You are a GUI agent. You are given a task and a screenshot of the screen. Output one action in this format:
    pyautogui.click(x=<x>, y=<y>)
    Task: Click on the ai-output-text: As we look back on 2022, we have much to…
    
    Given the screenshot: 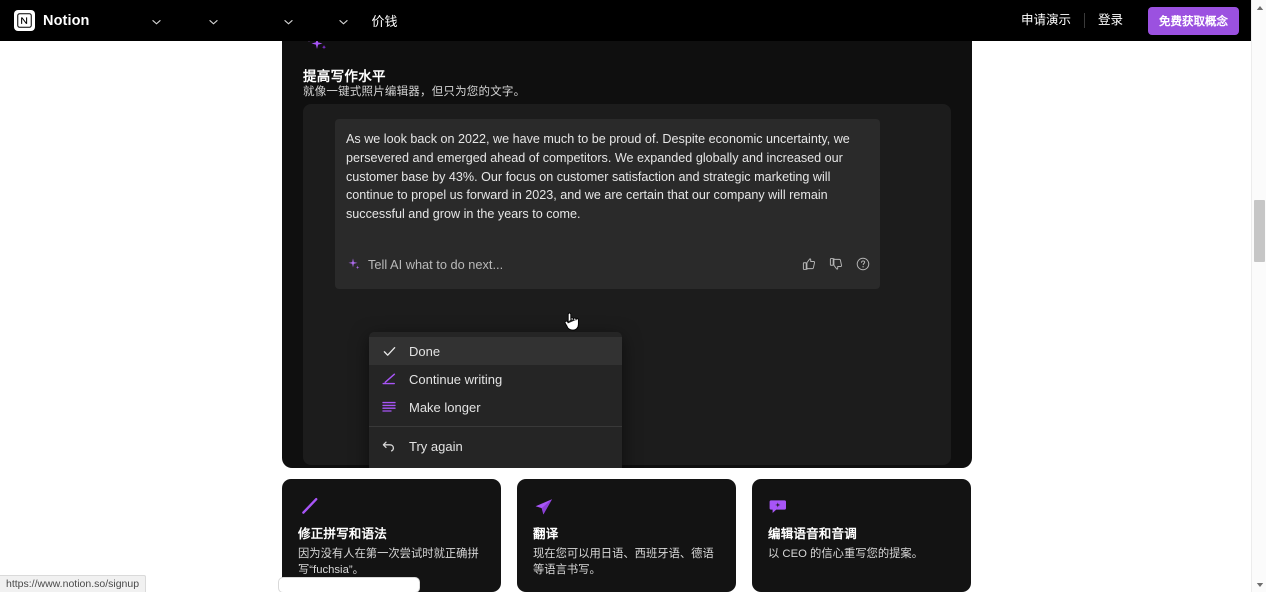 What is the action you would take?
    pyautogui.click(x=598, y=177)
    